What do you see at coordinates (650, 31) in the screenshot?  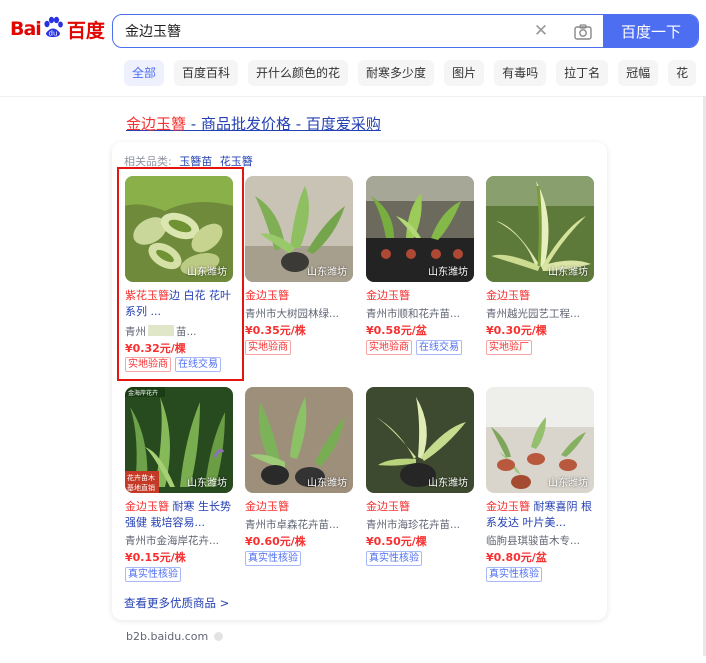 I see `search-button: 百度一下` at bounding box center [650, 31].